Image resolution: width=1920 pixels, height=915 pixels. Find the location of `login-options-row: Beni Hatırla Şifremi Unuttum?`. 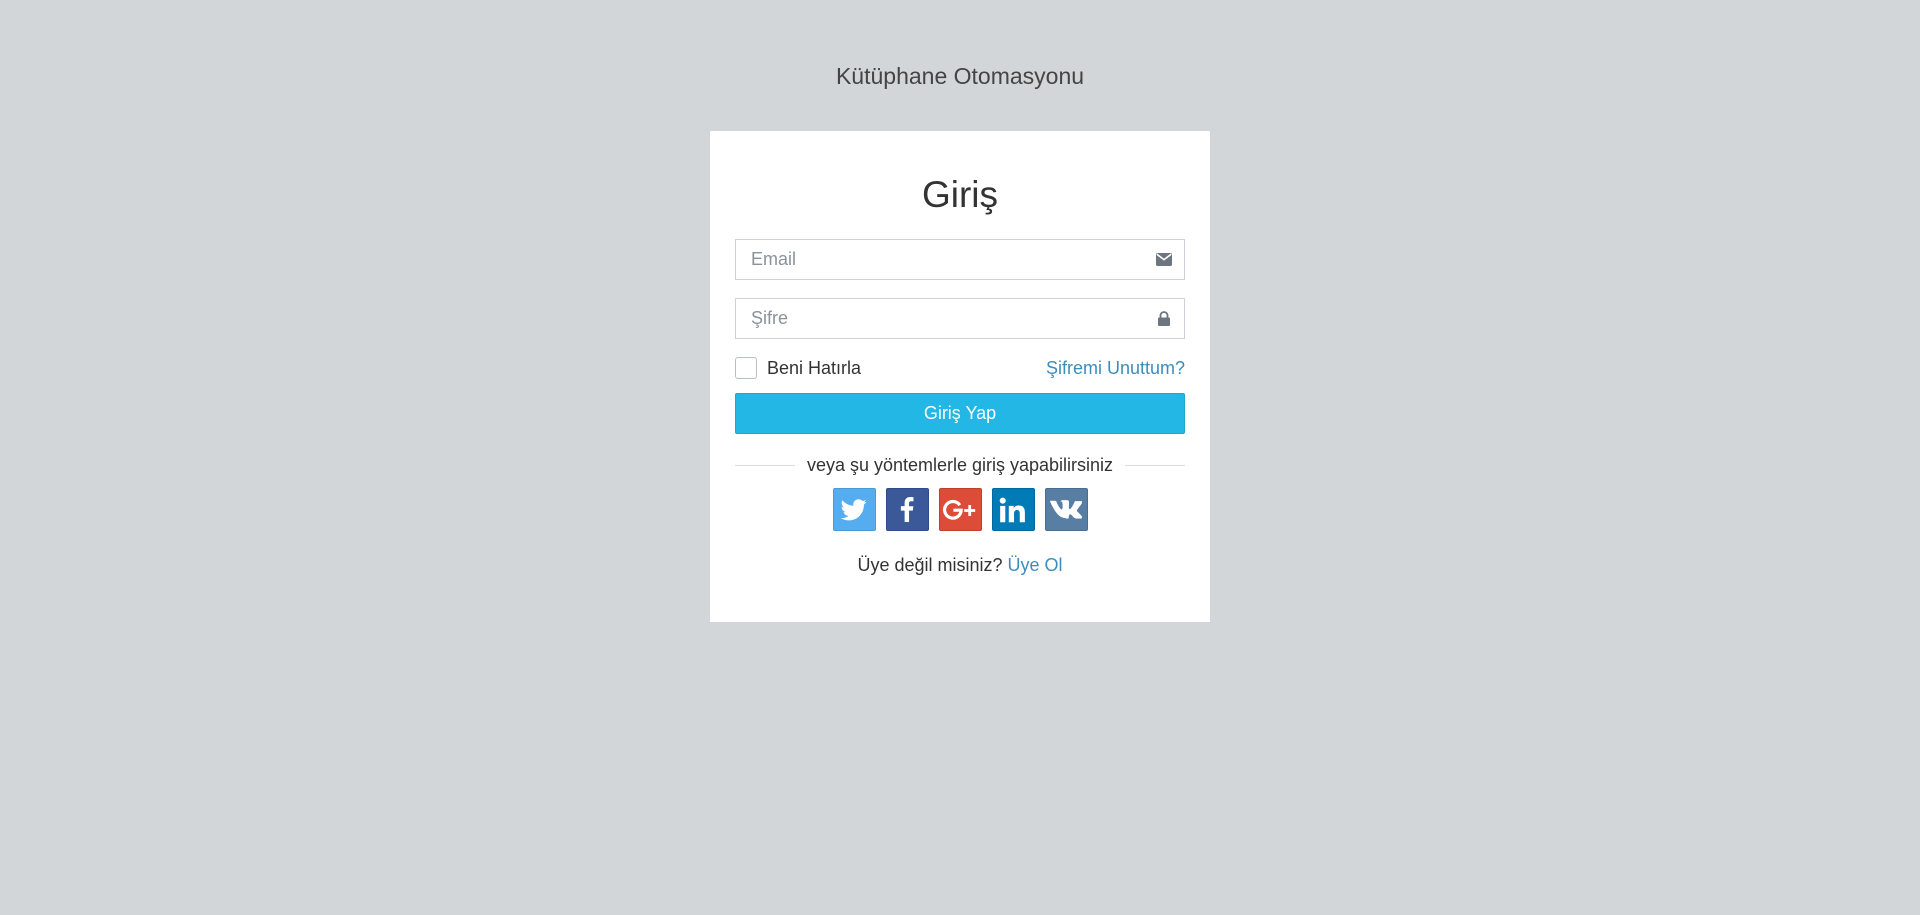

login-options-row: Beni Hatırla Şifremi Unuttum? is located at coordinates (960, 368).